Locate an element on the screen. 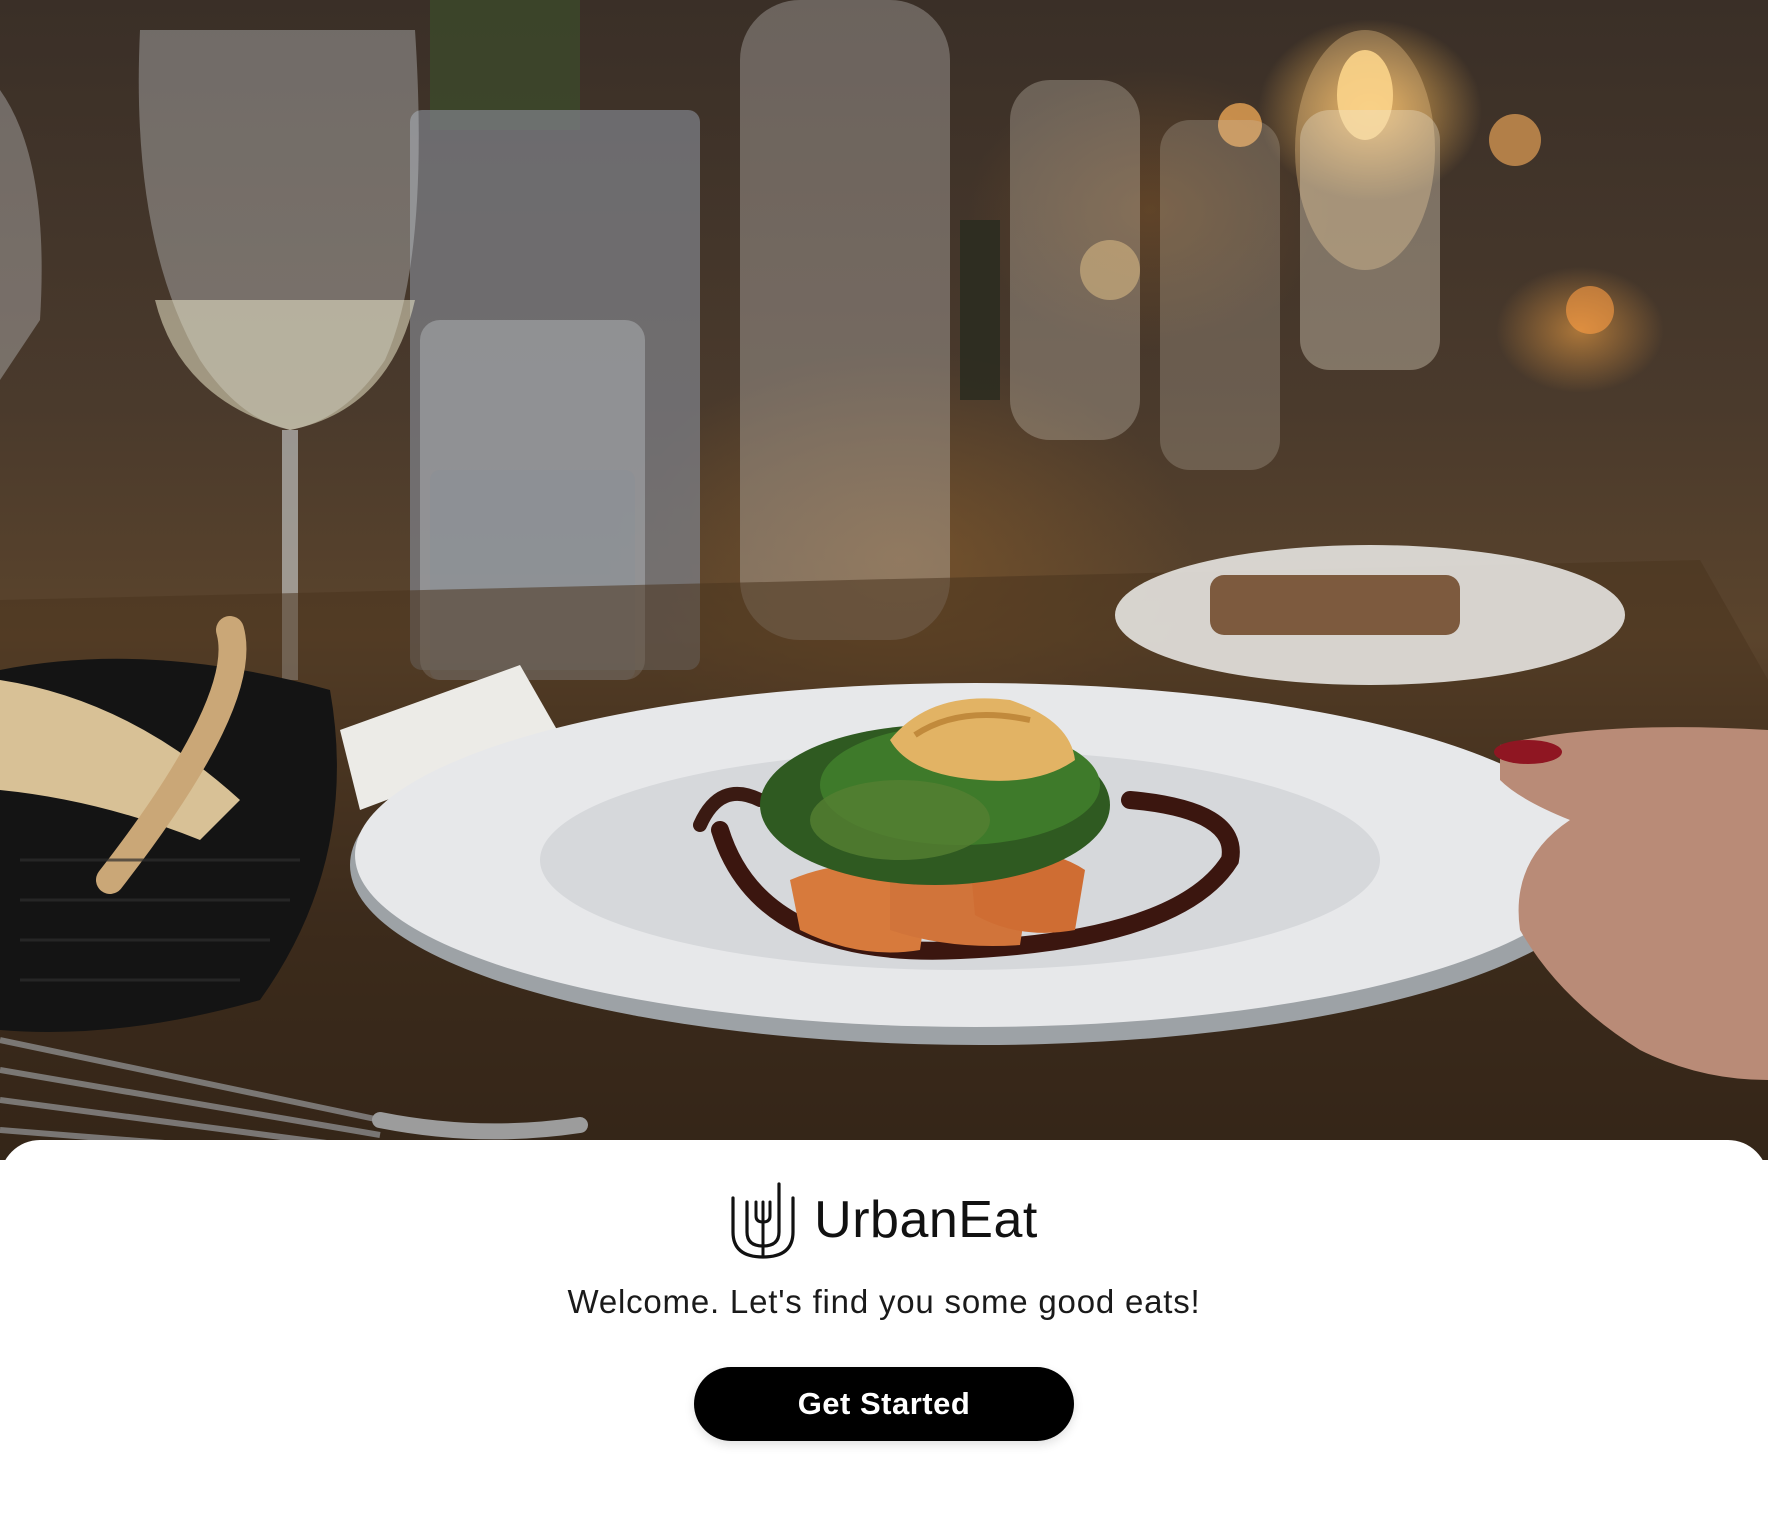  welcome-tagline: Welcome. Let's find you some good eats! is located at coordinates (884, 1301).